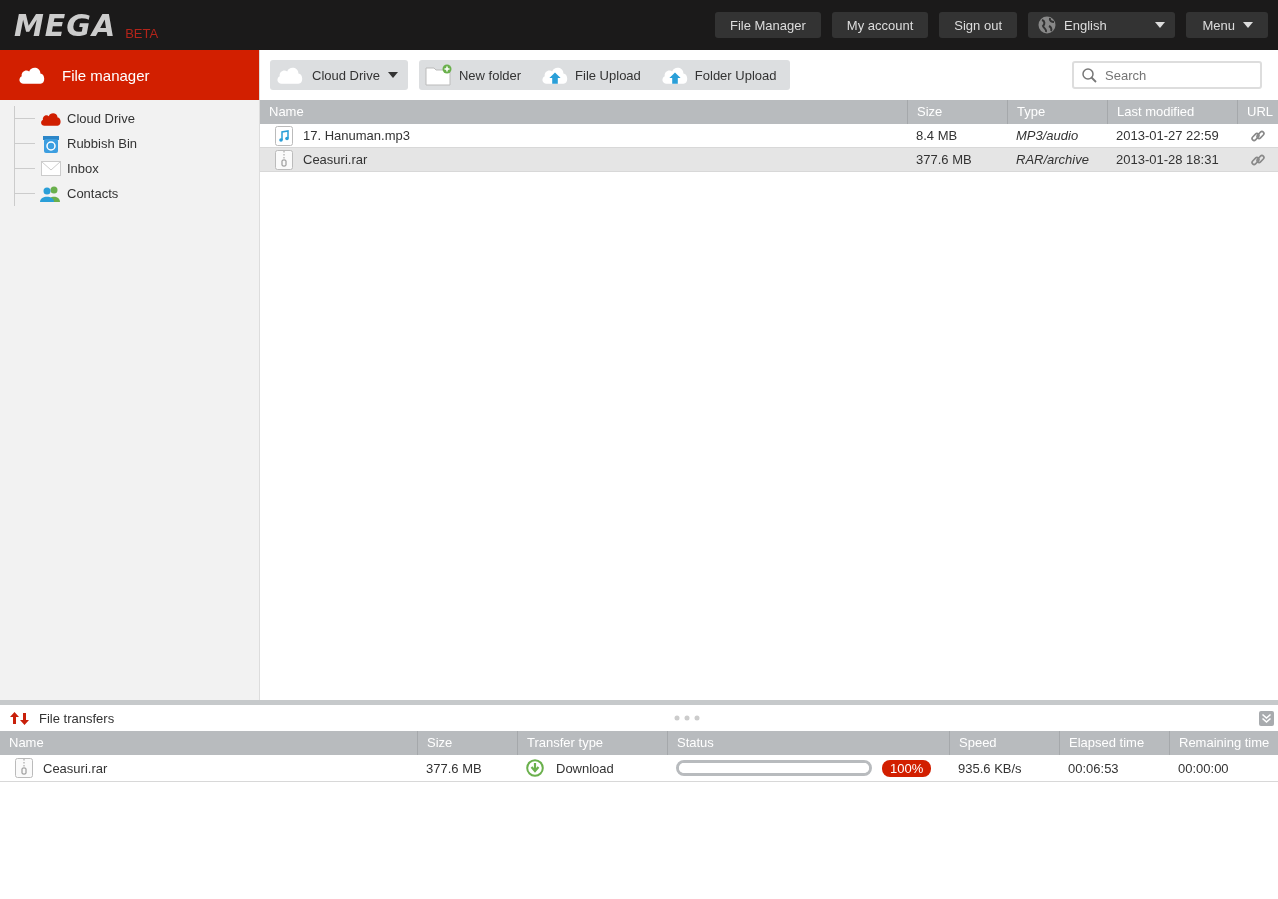  I want to click on search-icon, so click(1089, 75).